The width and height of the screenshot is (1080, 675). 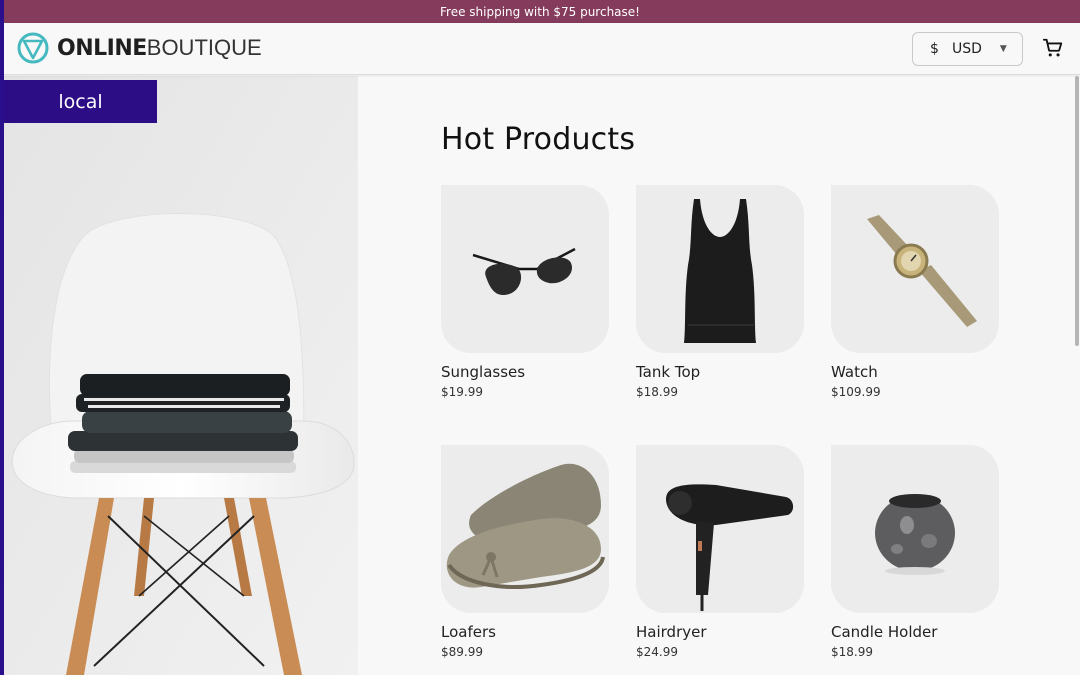 What do you see at coordinates (80, 101) in the screenshot?
I see `environment-badge: local` at bounding box center [80, 101].